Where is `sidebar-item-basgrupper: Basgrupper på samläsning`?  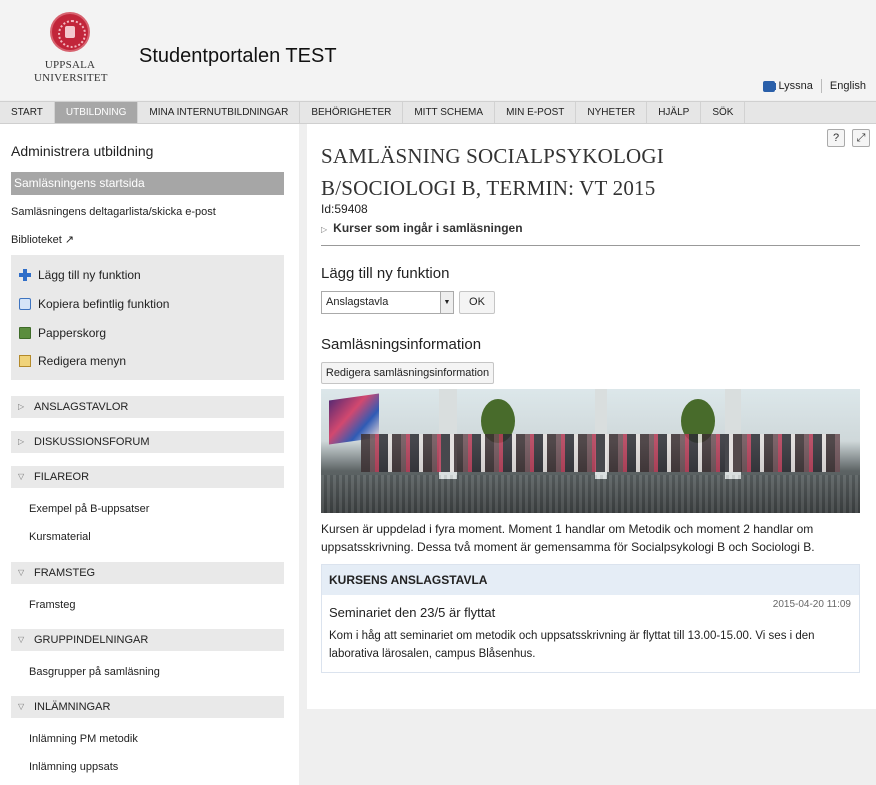
sidebar-item-basgrupper: Basgrupper på samläsning is located at coordinates (94, 672).